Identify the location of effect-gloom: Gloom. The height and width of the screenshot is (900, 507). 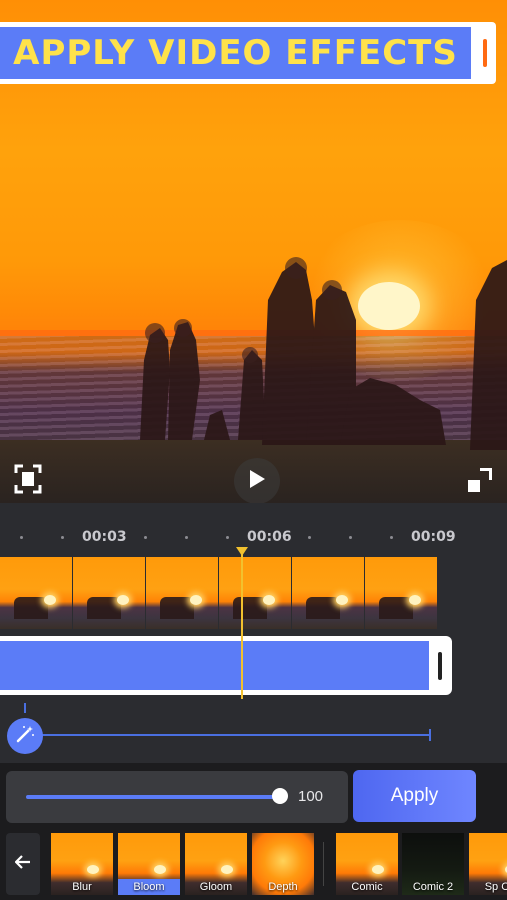
(216, 864).